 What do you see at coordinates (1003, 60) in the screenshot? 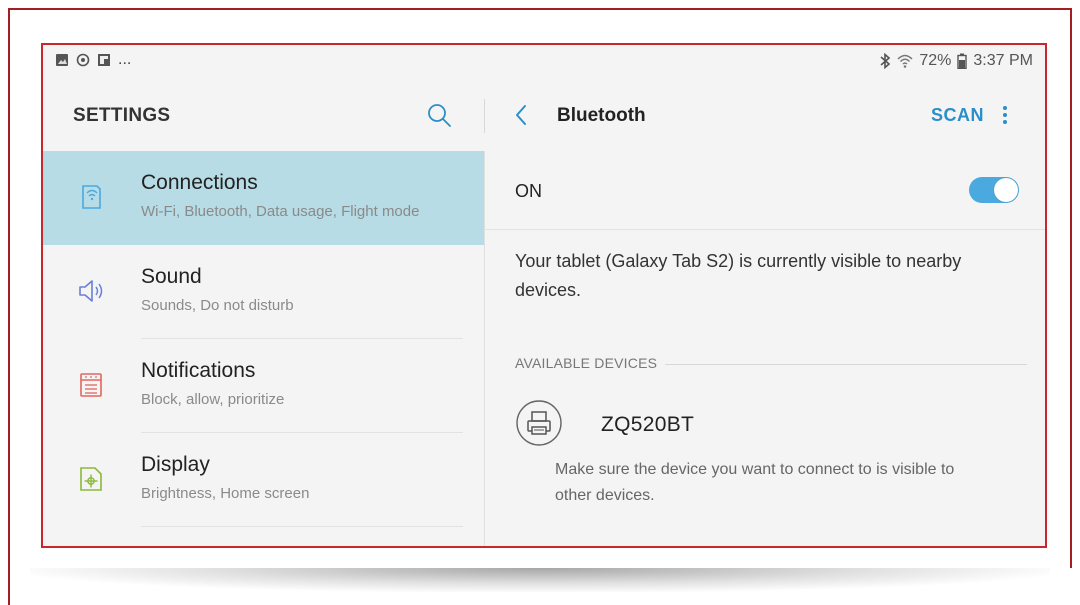
I see `status-time: 3:37 PM` at bounding box center [1003, 60].